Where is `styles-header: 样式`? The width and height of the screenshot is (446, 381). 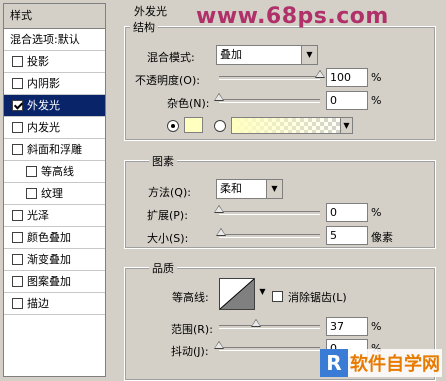
styles-header: 样式 is located at coordinates (54, 16).